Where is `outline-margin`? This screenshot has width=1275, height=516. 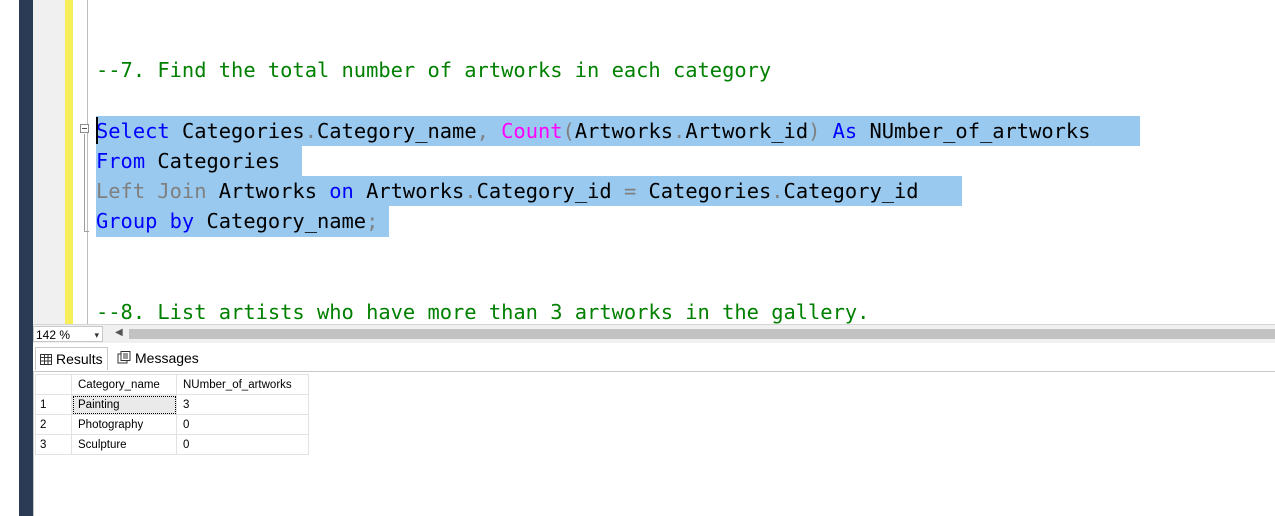 outline-margin is located at coordinates (87, 162).